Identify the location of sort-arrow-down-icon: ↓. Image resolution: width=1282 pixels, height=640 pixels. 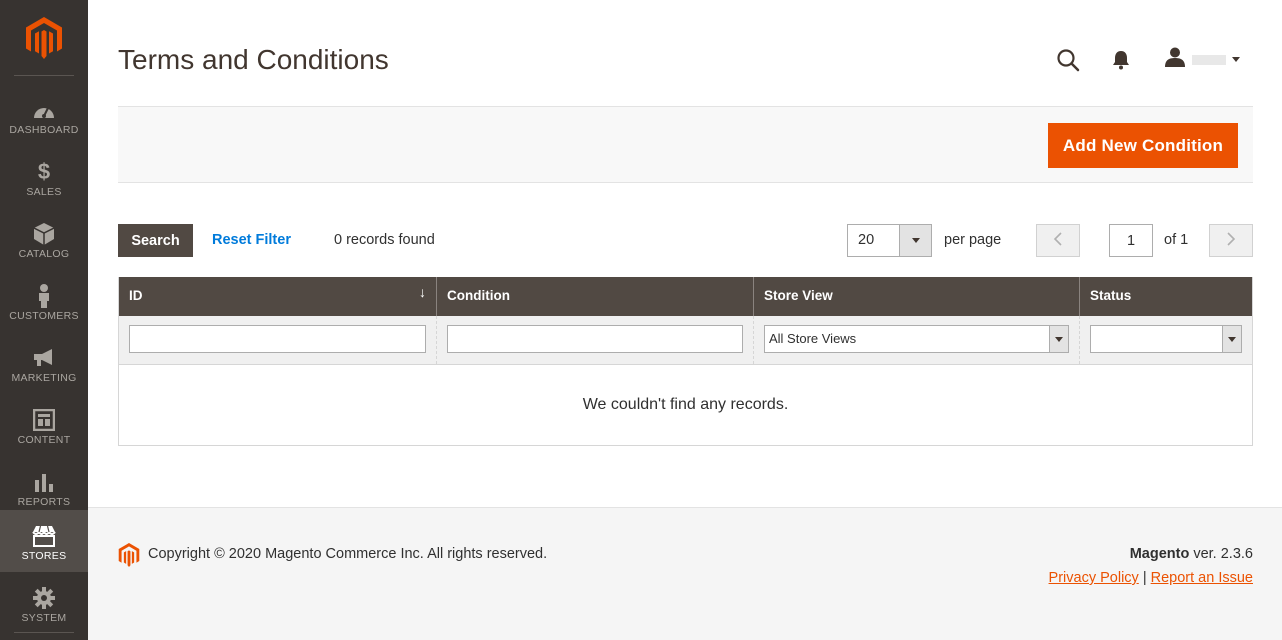
(422, 292).